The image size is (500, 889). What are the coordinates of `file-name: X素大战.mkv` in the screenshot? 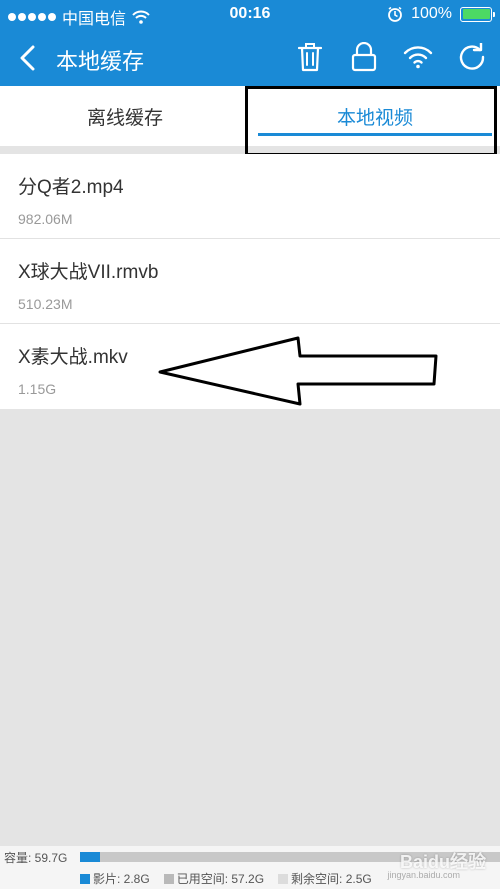 It's located at (73, 357).